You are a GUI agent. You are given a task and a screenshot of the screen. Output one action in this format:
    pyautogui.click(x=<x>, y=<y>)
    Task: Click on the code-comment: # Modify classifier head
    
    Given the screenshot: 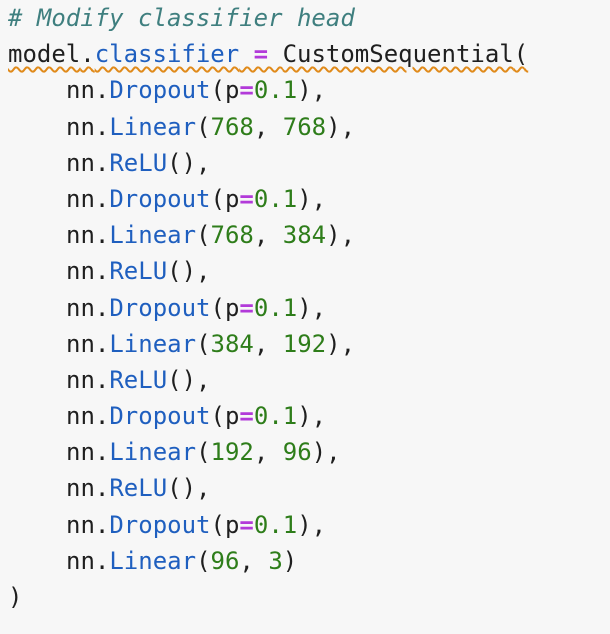 What is the action you would take?
    pyautogui.click(x=181, y=18)
    